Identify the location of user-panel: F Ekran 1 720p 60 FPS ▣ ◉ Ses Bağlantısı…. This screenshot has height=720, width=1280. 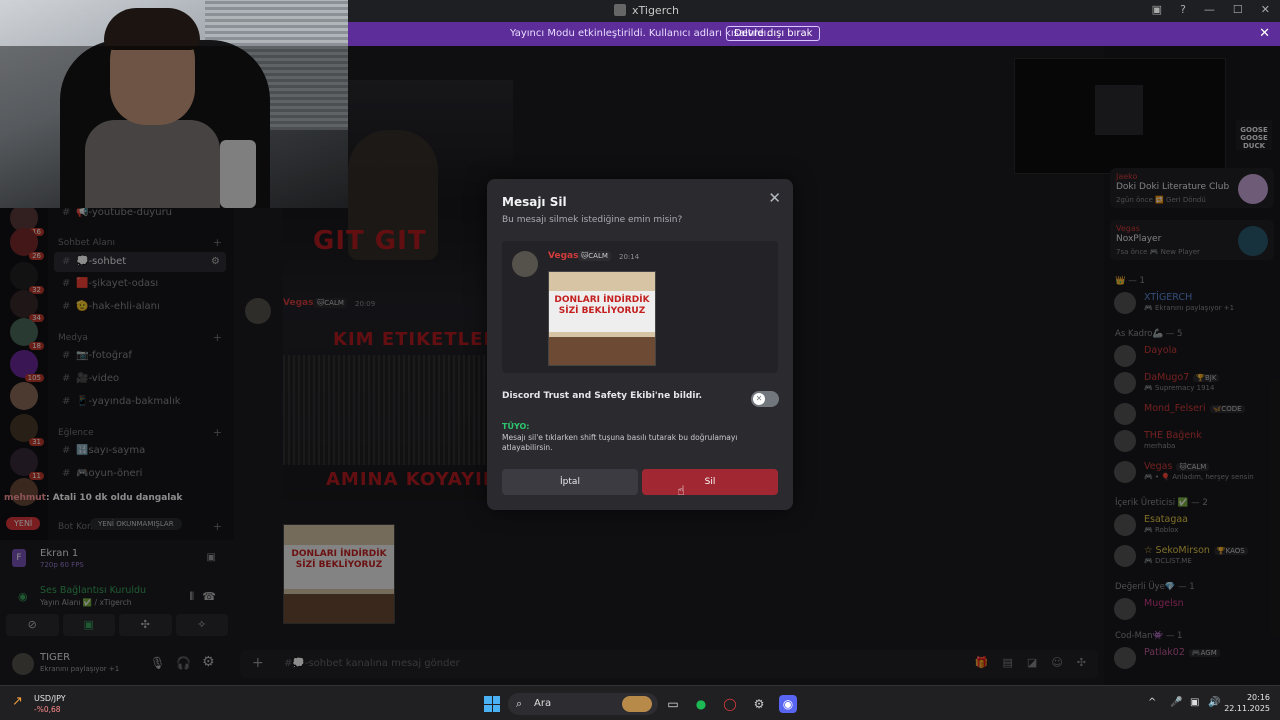
(117, 612).